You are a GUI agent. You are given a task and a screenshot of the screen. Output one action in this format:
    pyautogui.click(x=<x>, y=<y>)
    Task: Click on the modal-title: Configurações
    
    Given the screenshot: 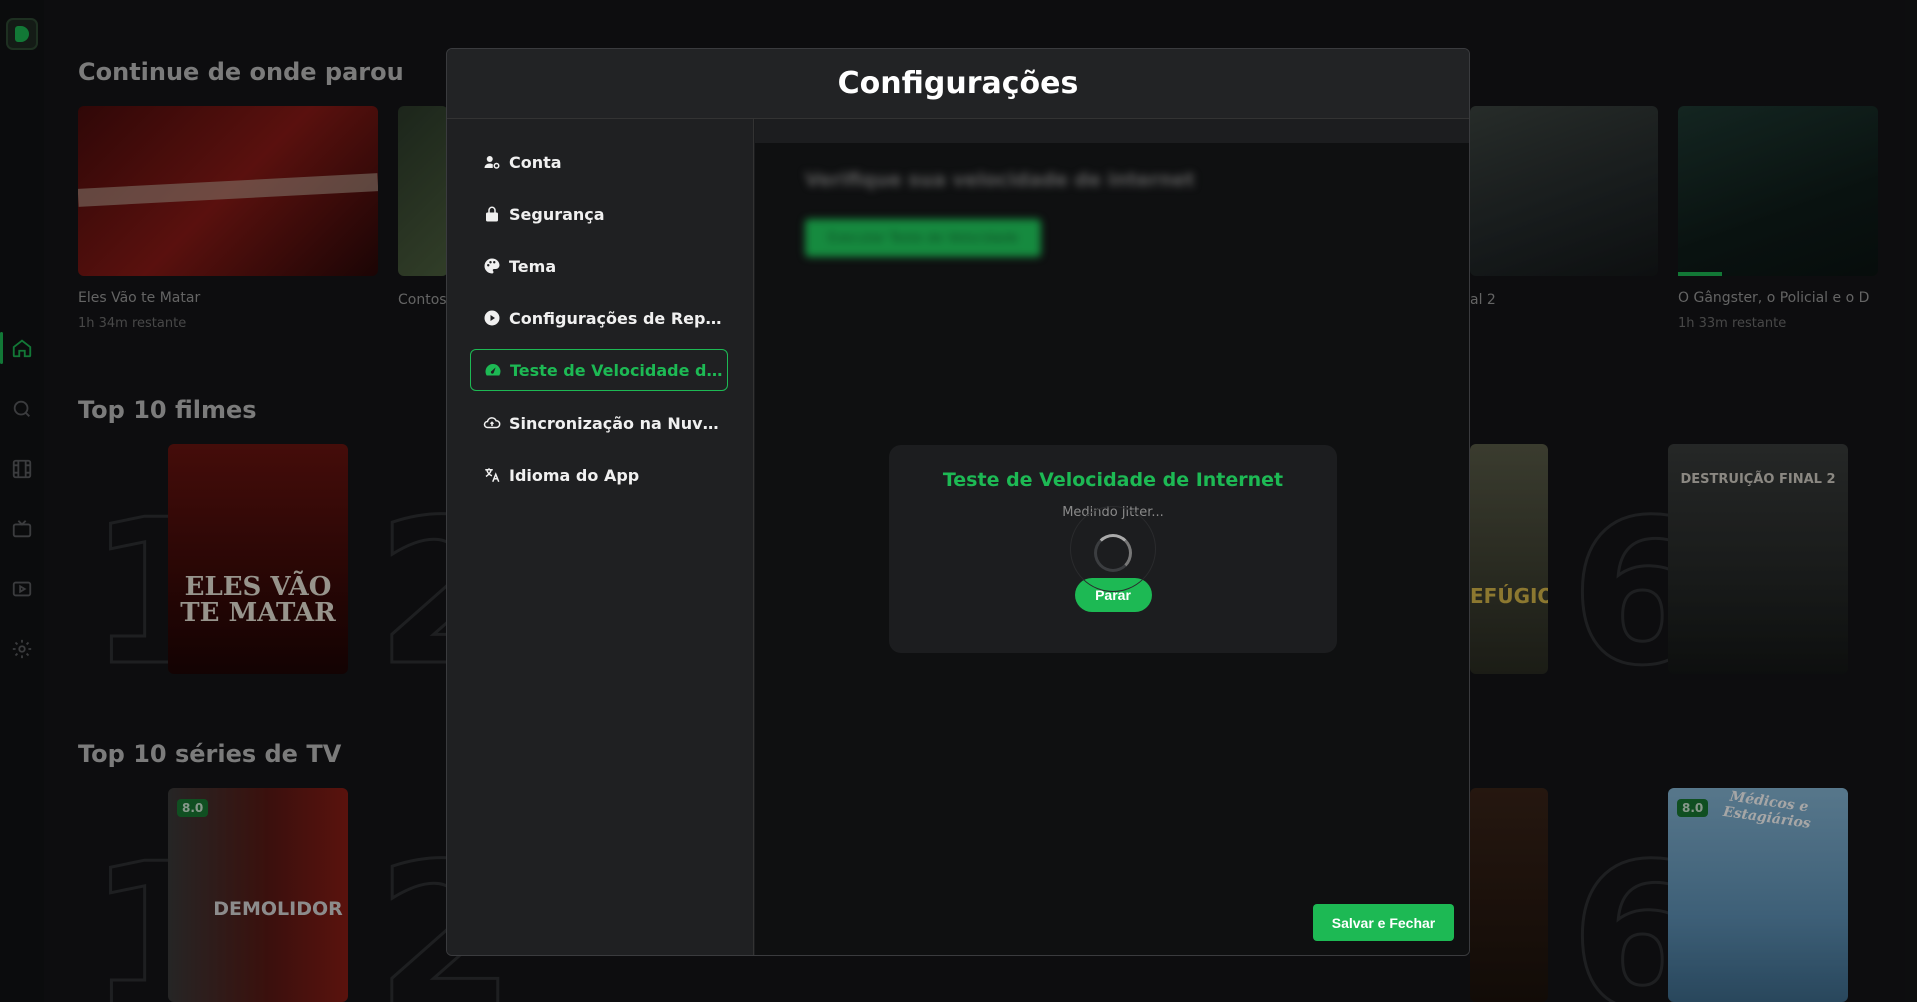 What is the action you would take?
    pyautogui.click(x=958, y=83)
    